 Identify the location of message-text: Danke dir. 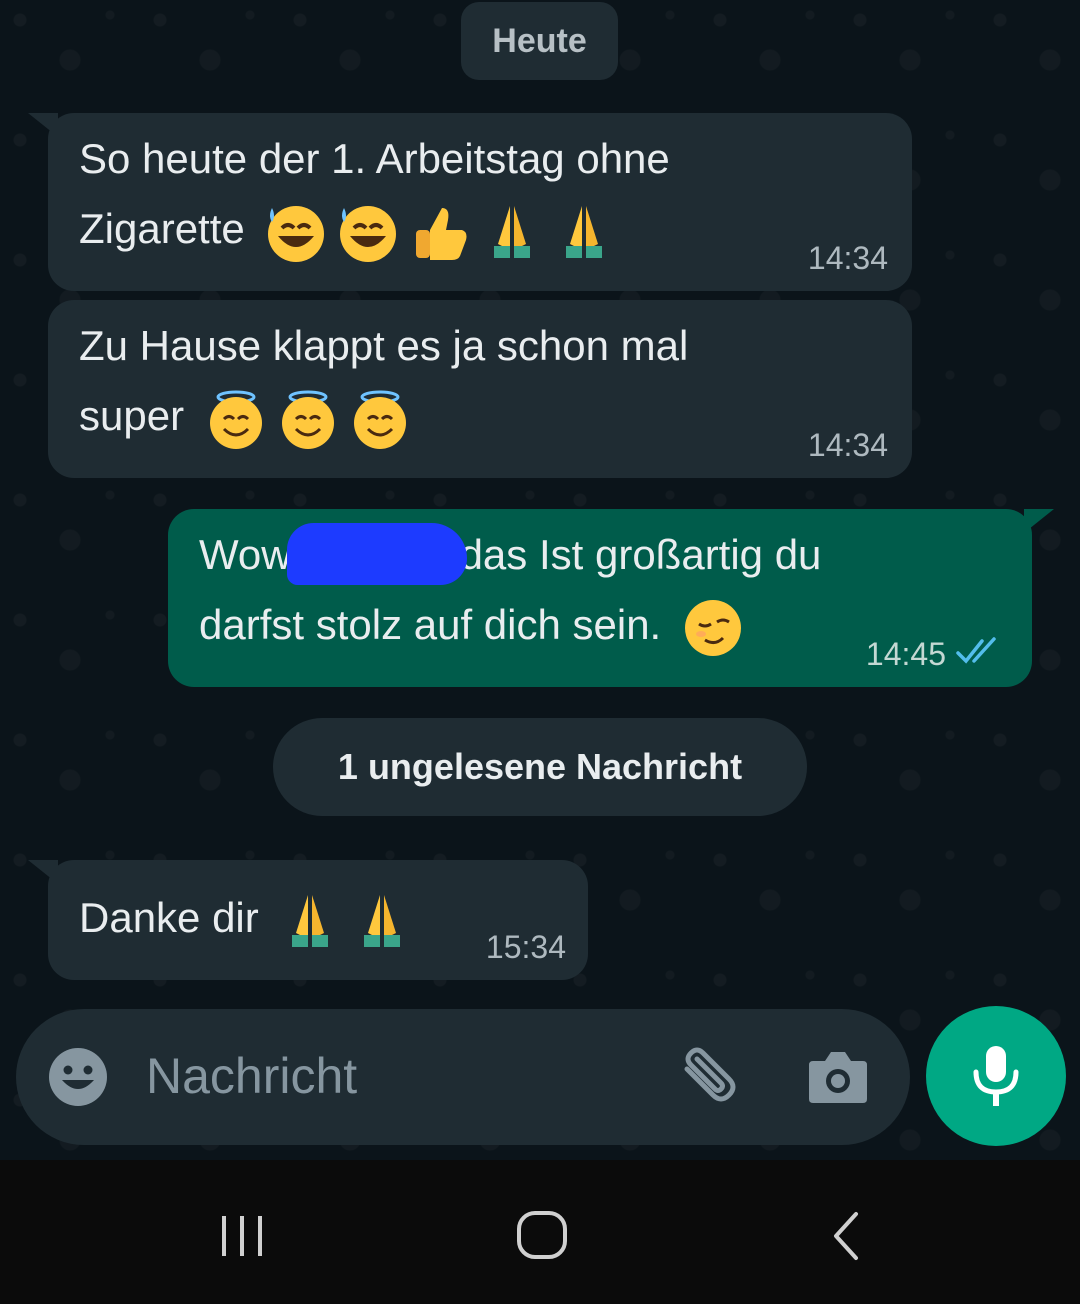
(169, 917).